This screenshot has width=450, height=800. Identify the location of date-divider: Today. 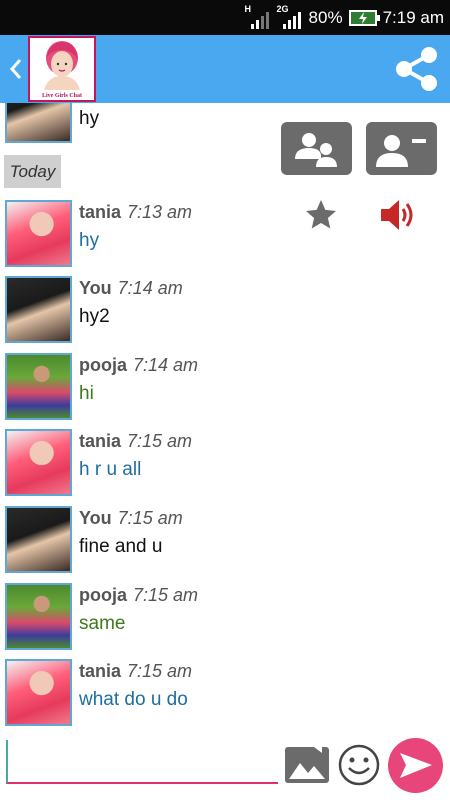
(32, 171).